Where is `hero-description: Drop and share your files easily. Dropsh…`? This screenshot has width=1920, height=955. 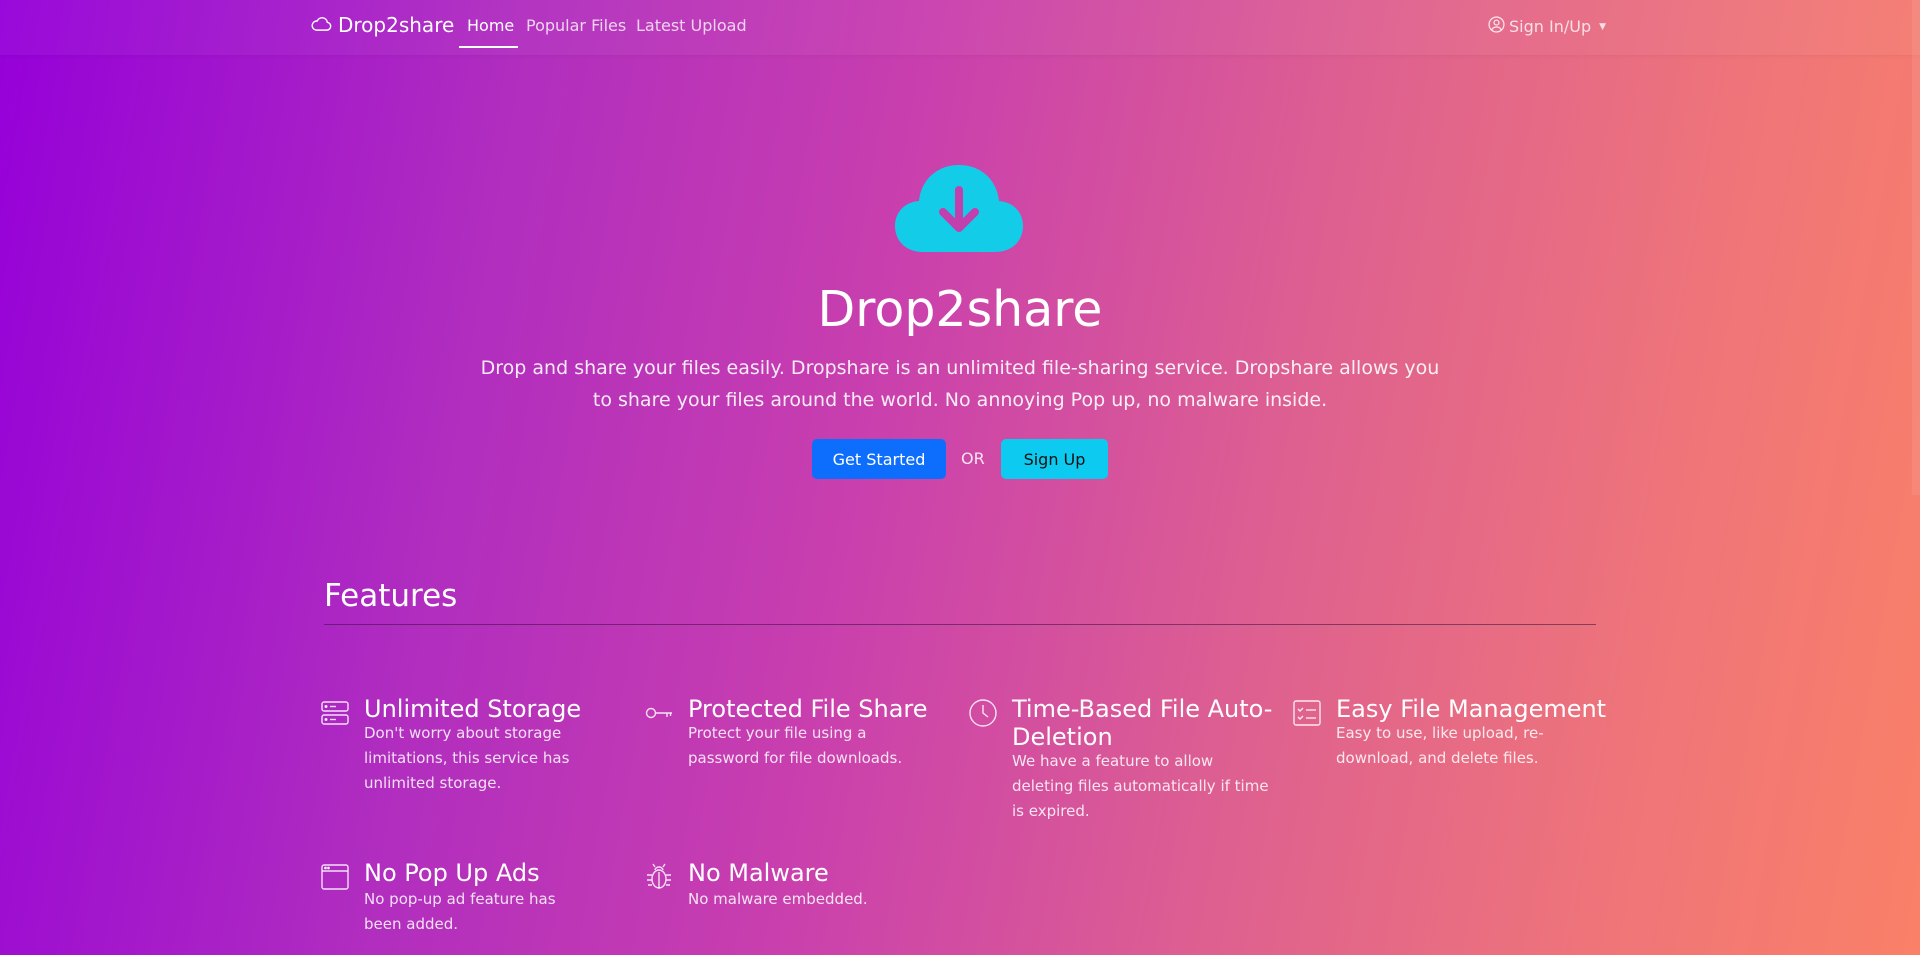
hero-description: Drop and share your files easily. Dropsh… is located at coordinates (960, 384).